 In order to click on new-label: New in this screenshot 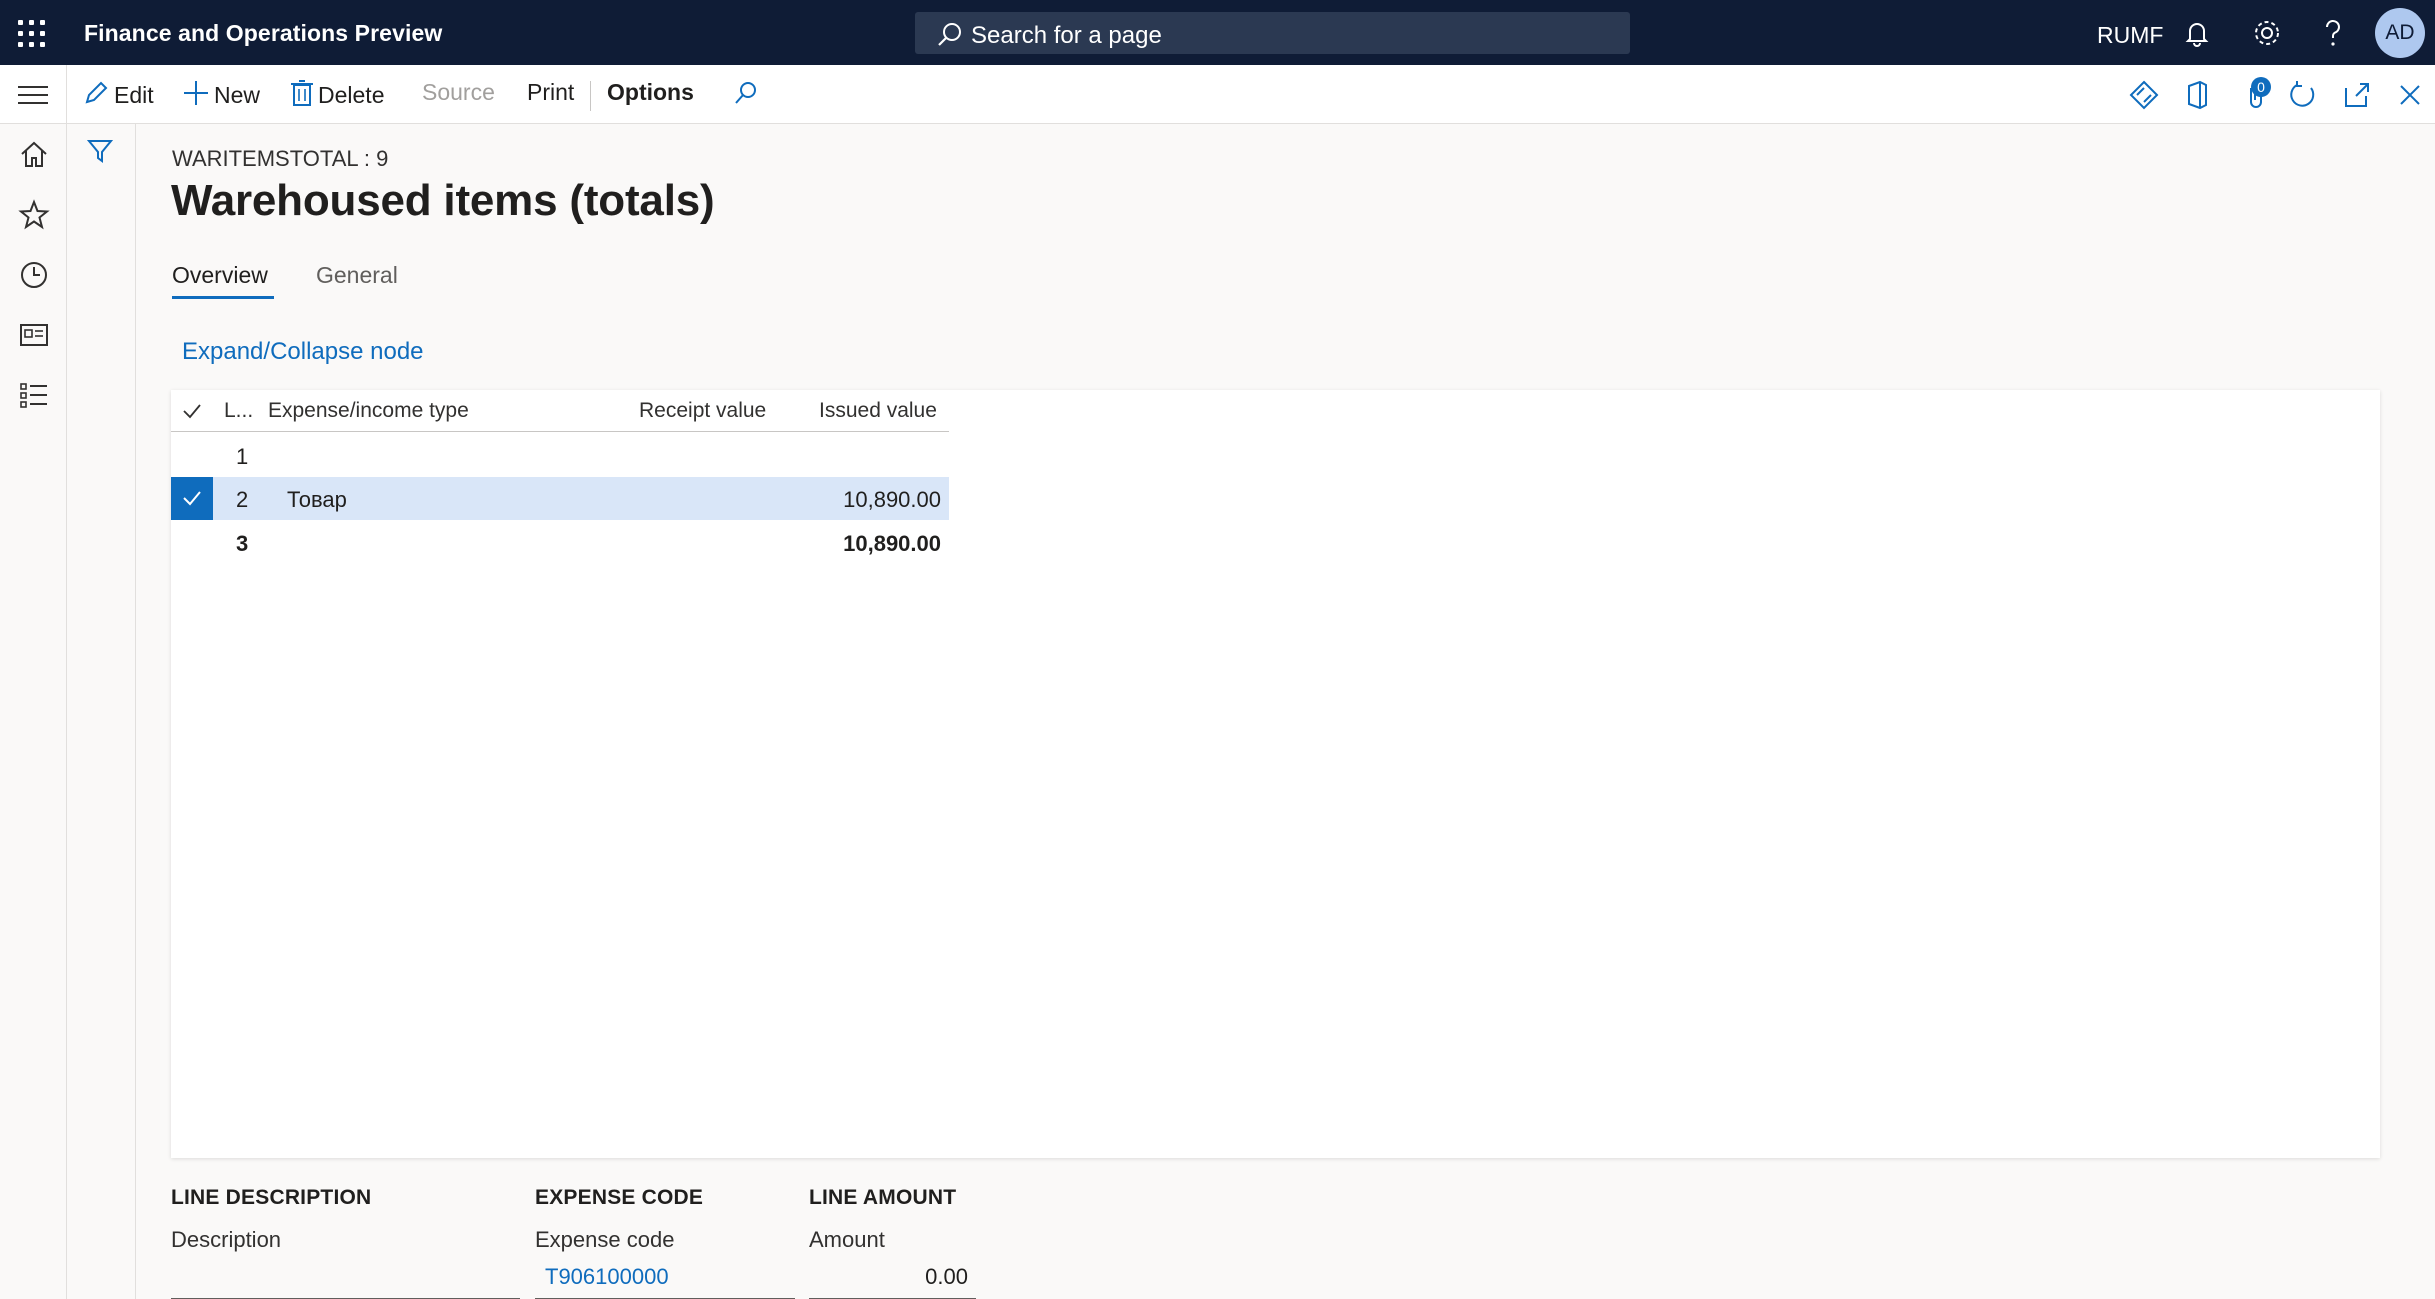, I will do `click(237, 95)`.